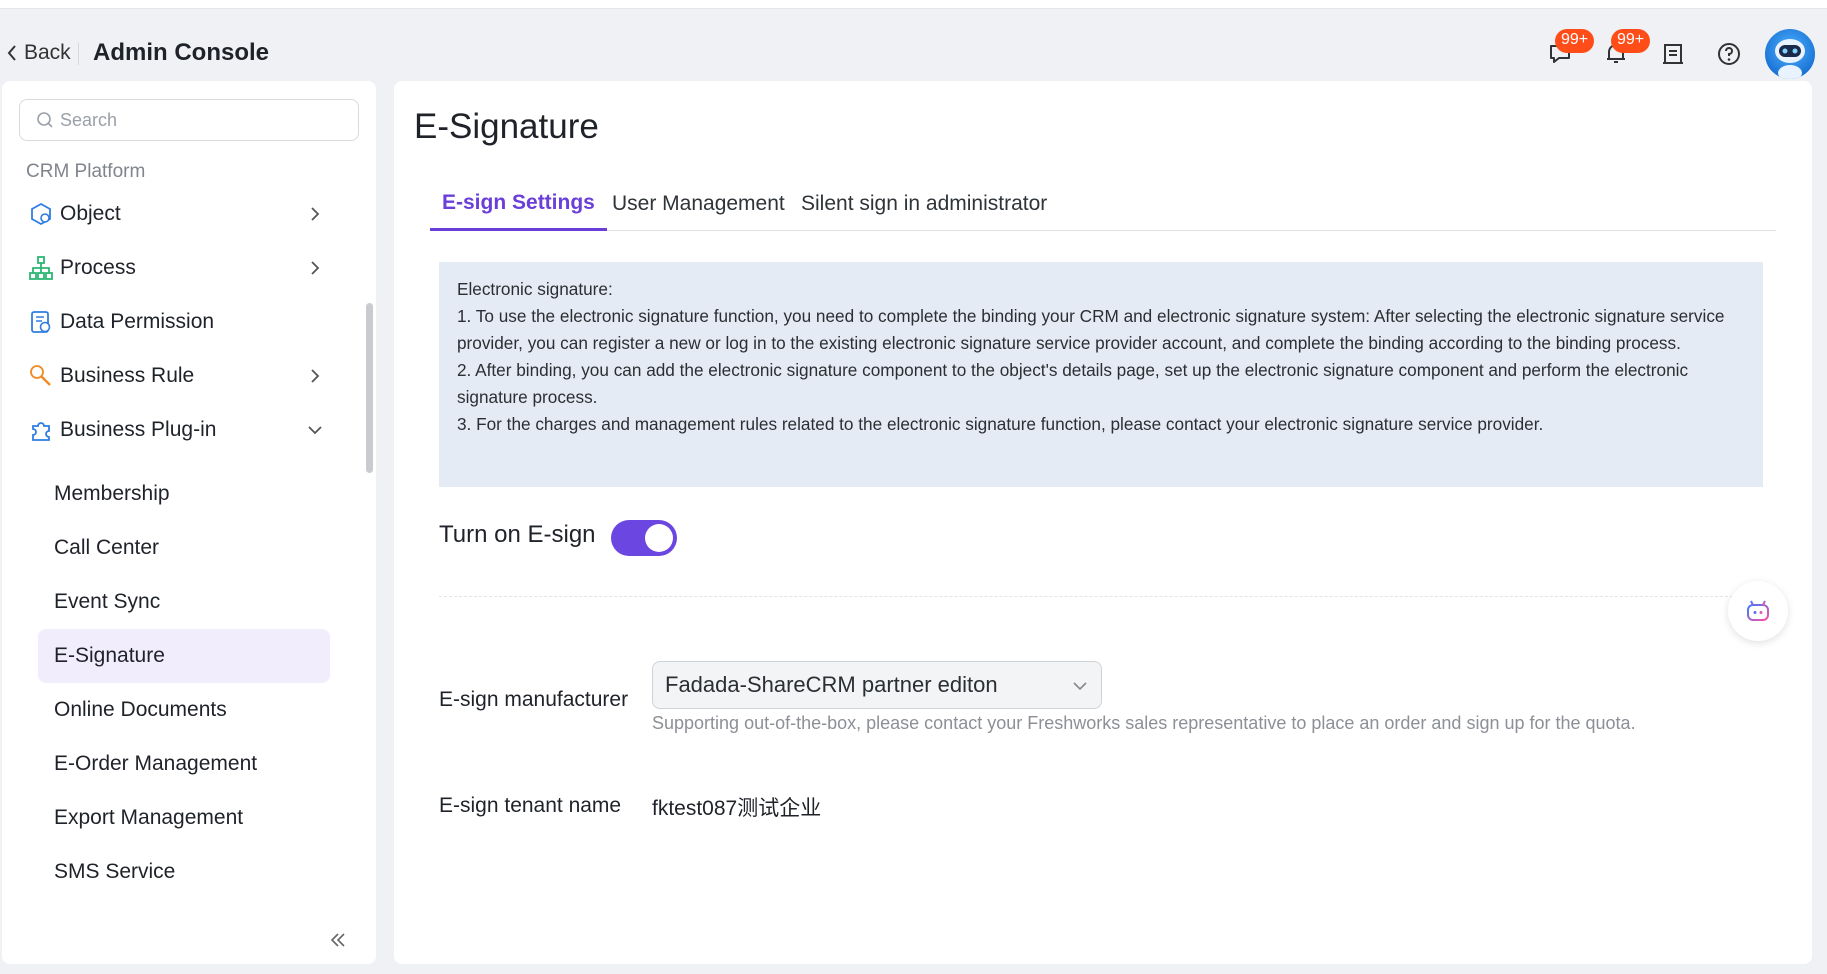 This screenshot has height=974, width=1827. I want to click on sidebar-subitem-e-order-management: E-Order Management, so click(184, 764).